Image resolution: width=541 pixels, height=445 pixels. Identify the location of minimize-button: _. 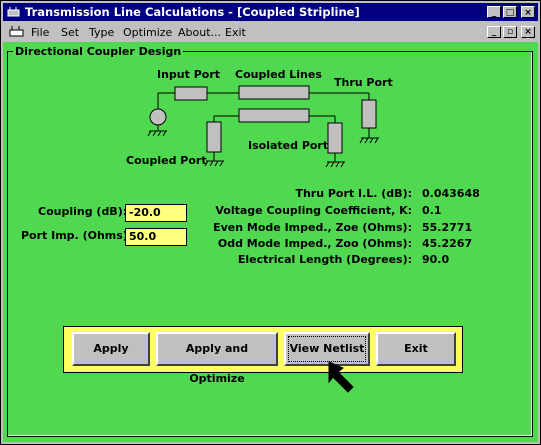
(494, 12).